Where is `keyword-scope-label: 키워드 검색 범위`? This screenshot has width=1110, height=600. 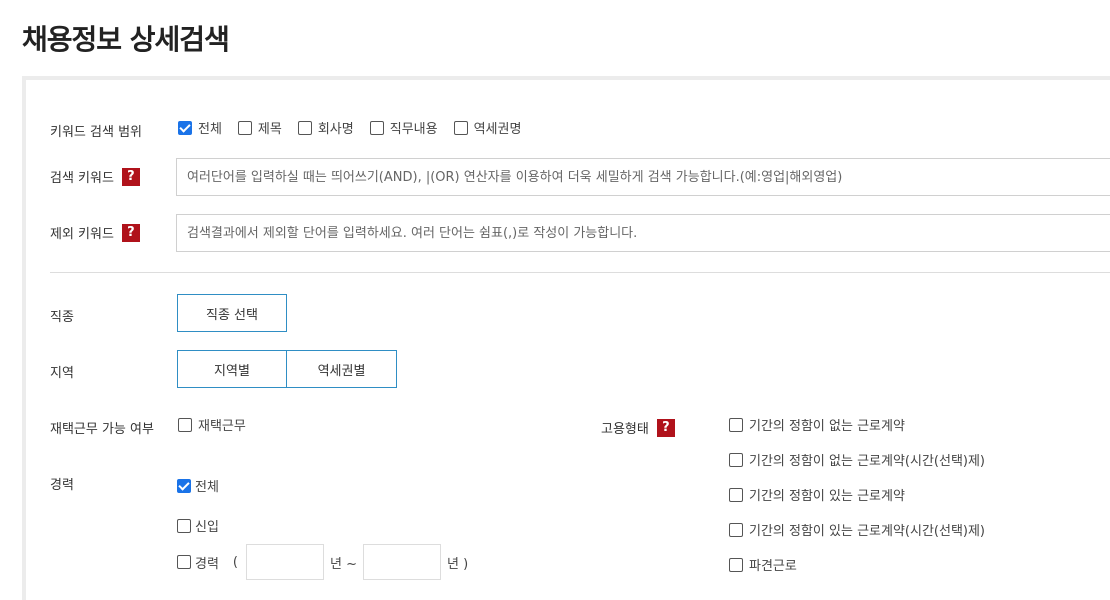
keyword-scope-label: 키워드 검색 범위 is located at coordinates (96, 132).